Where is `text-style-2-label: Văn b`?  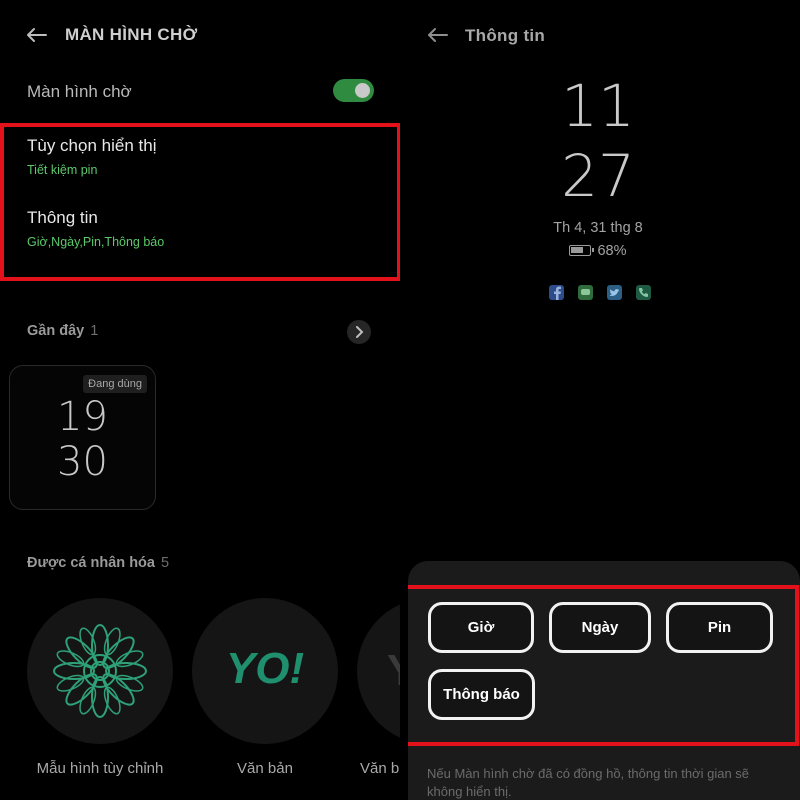 text-style-2-label: Văn b is located at coordinates (380, 768).